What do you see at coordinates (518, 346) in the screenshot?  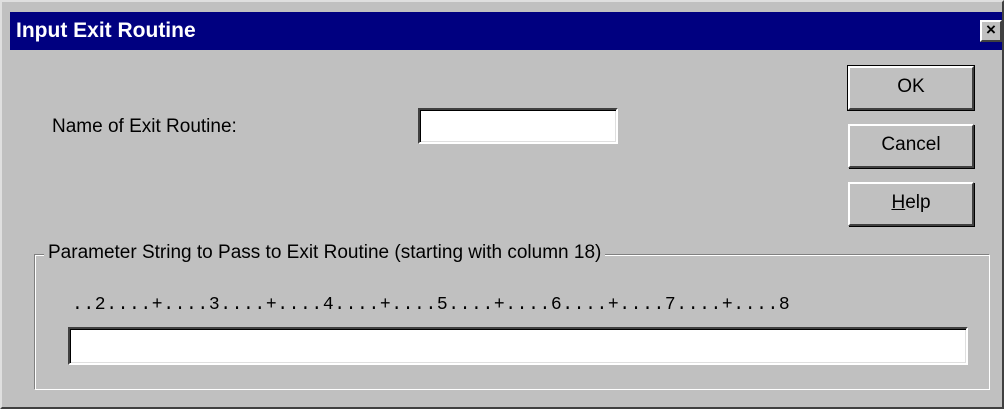 I see `parameter-string-input` at bounding box center [518, 346].